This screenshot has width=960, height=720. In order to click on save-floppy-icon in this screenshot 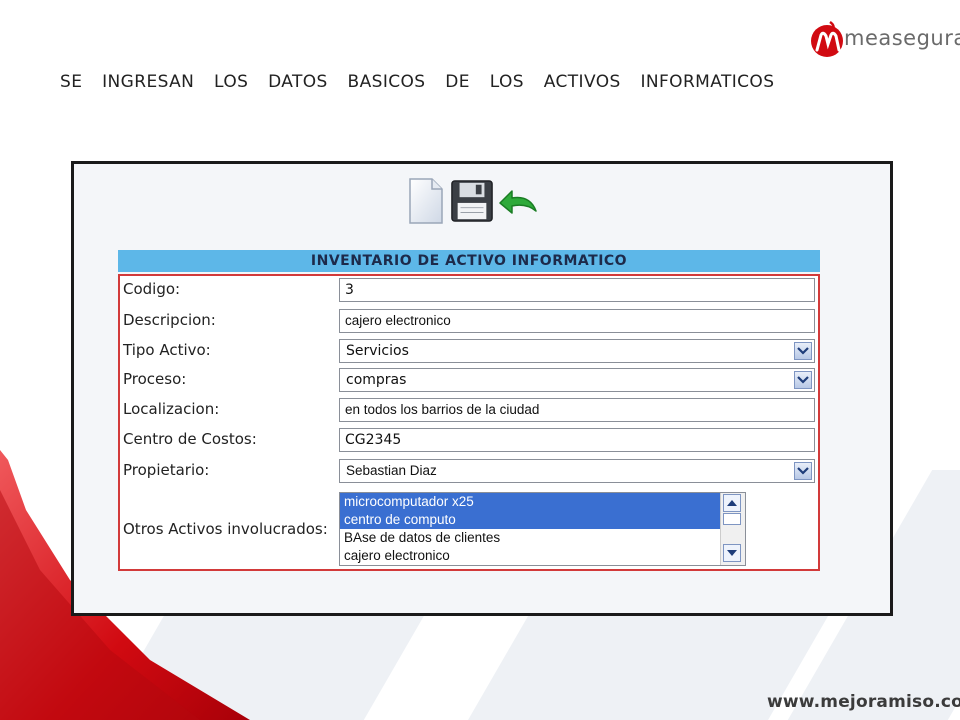, I will do `click(472, 201)`.